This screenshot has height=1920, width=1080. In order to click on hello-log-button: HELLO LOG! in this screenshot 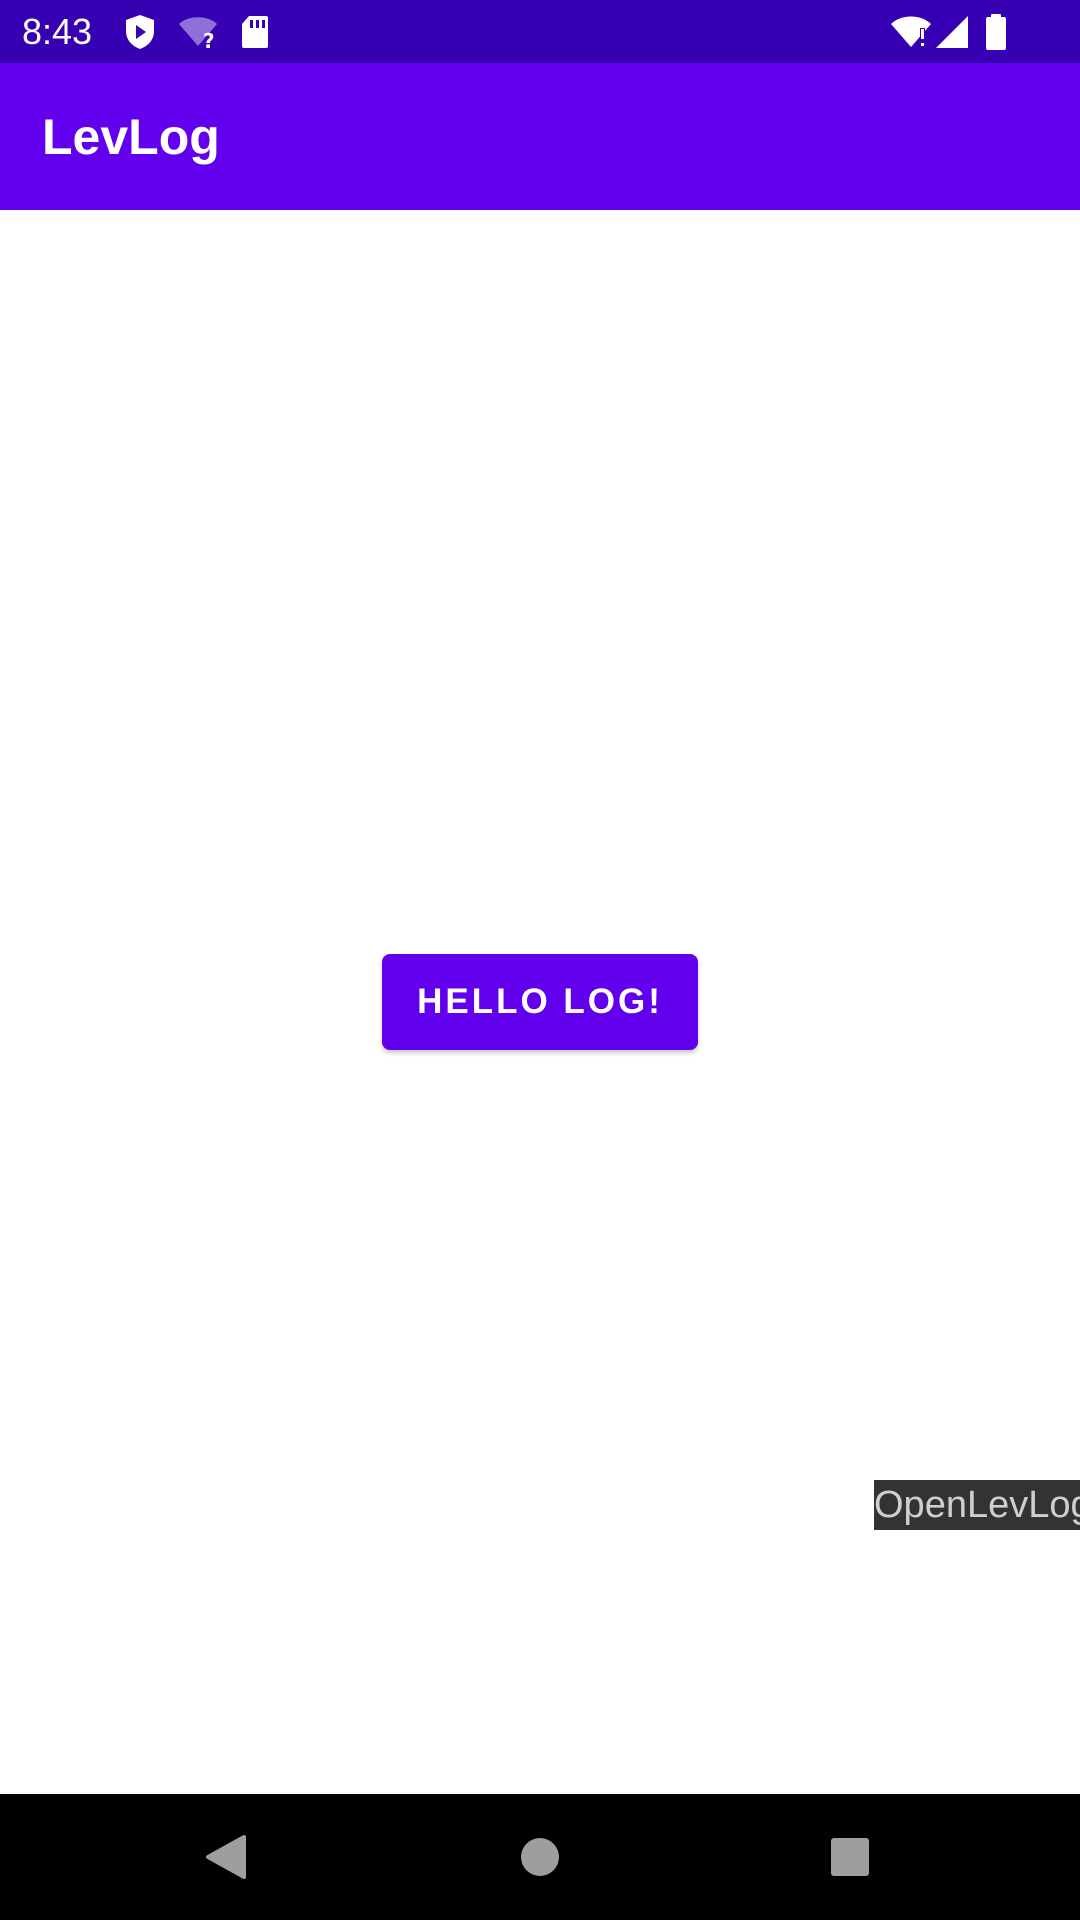, I will do `click(540, 1002)`.